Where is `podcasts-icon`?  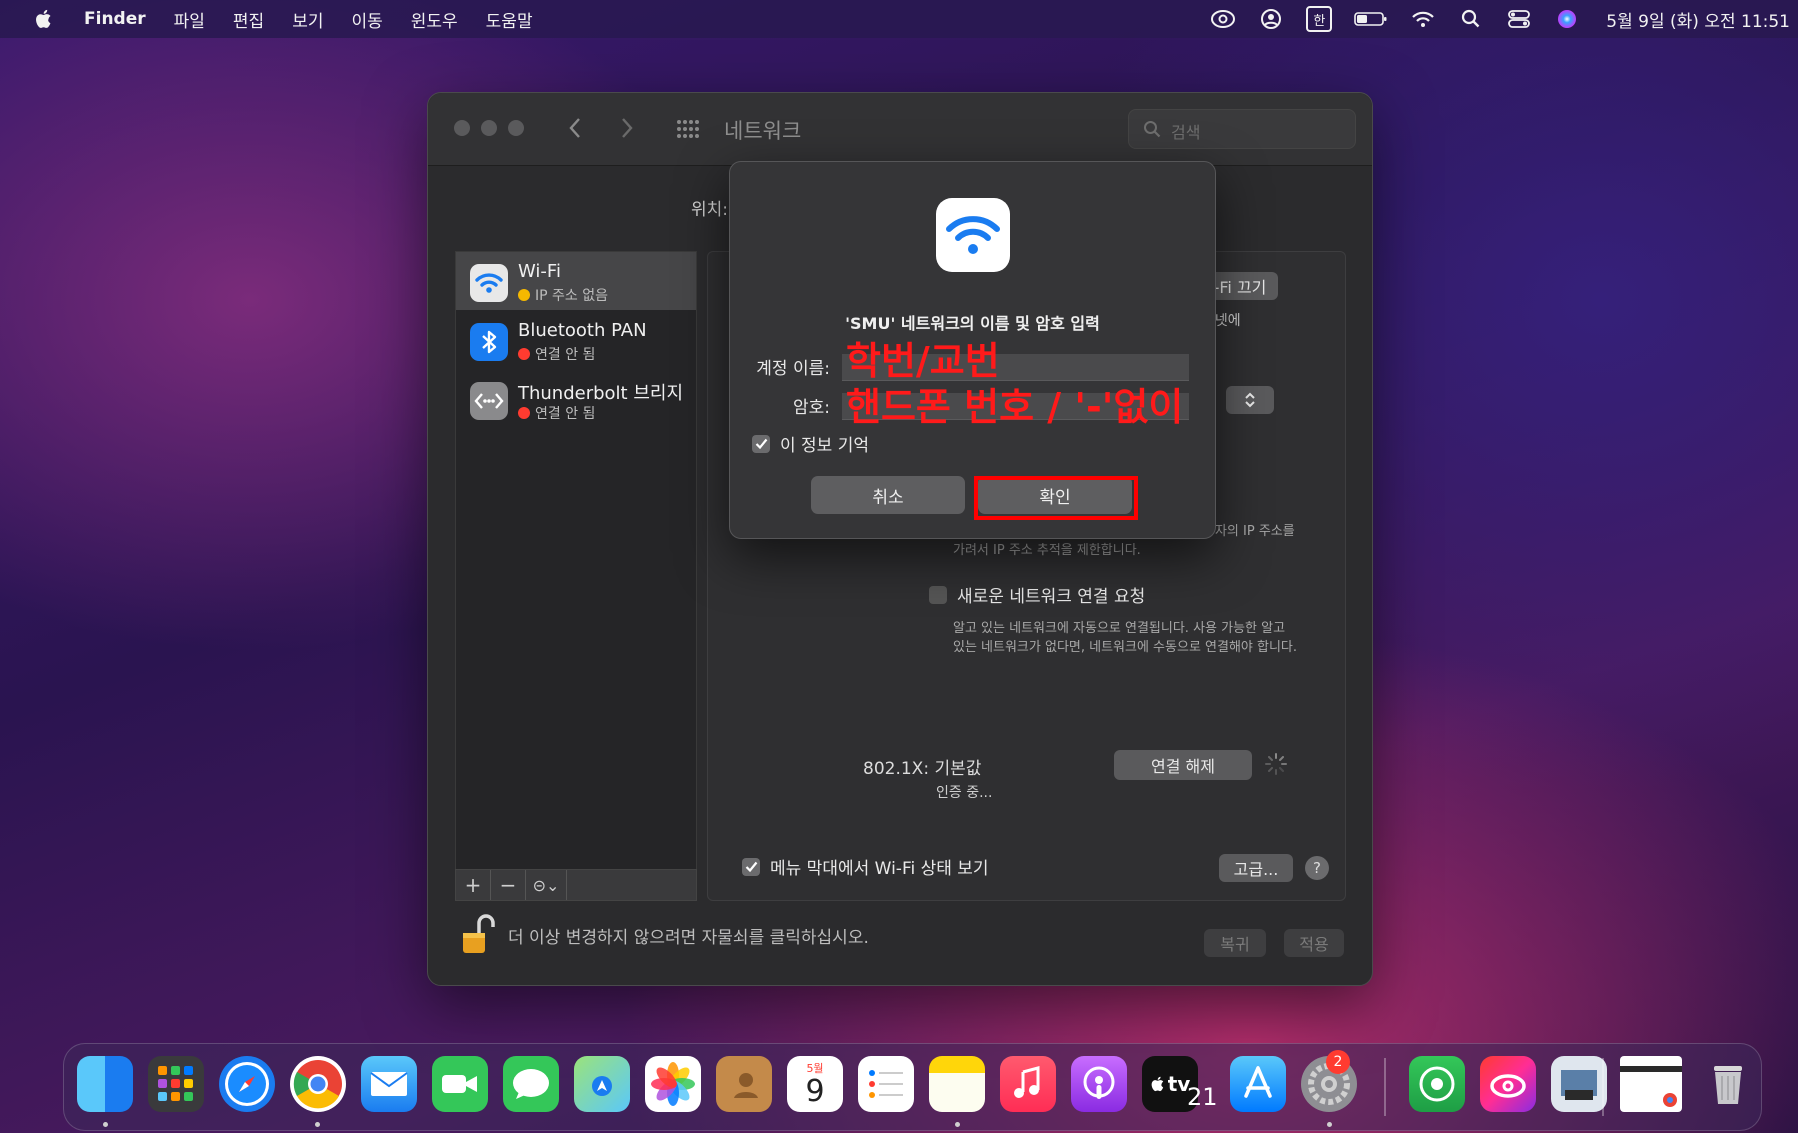 podcasts-icon is located at coordinates (1099, 1084).